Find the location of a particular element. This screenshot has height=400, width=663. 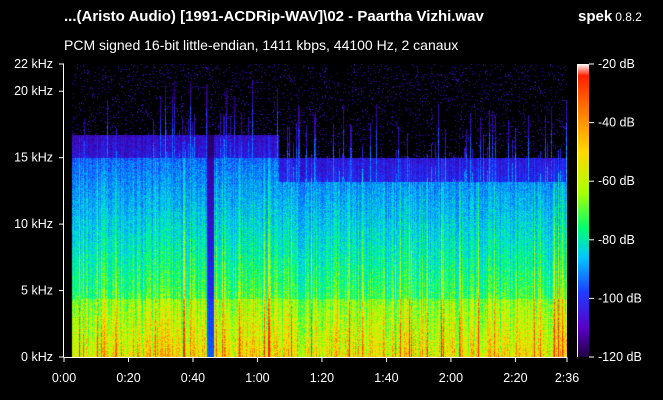

colorbar-tick-label: -40 dB is located at coordinates (616, 123).